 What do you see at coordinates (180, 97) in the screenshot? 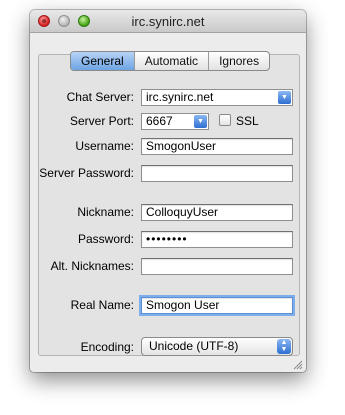
I see `chat-server-value: irc.synirc.net` at bounding box center [180, 97].